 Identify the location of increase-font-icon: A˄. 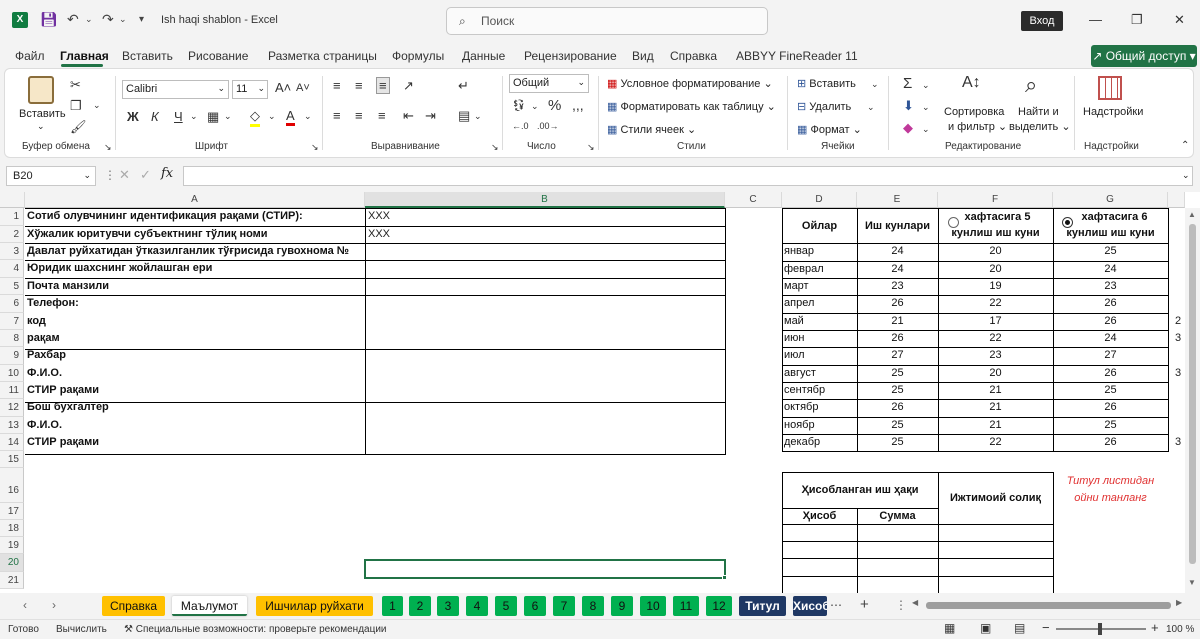
(283, 87).